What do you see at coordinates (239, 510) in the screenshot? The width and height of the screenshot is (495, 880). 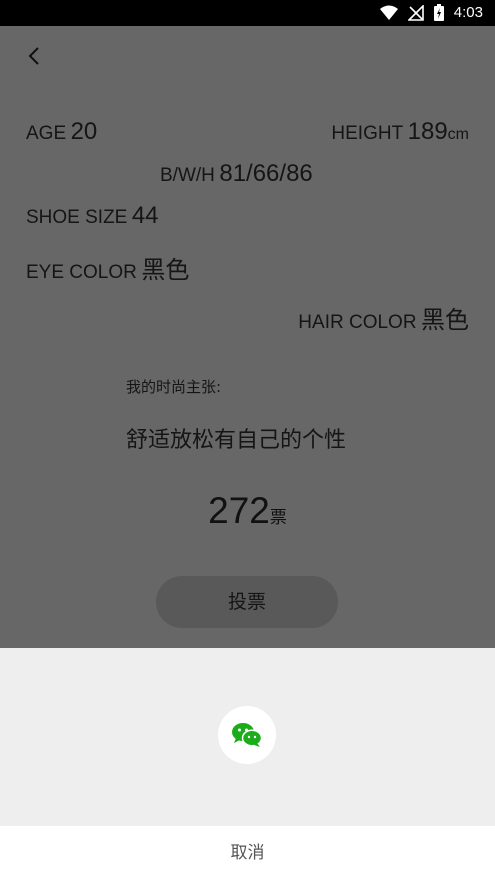 I see `vote-count-number: 272` at bounding box center [239, 510].